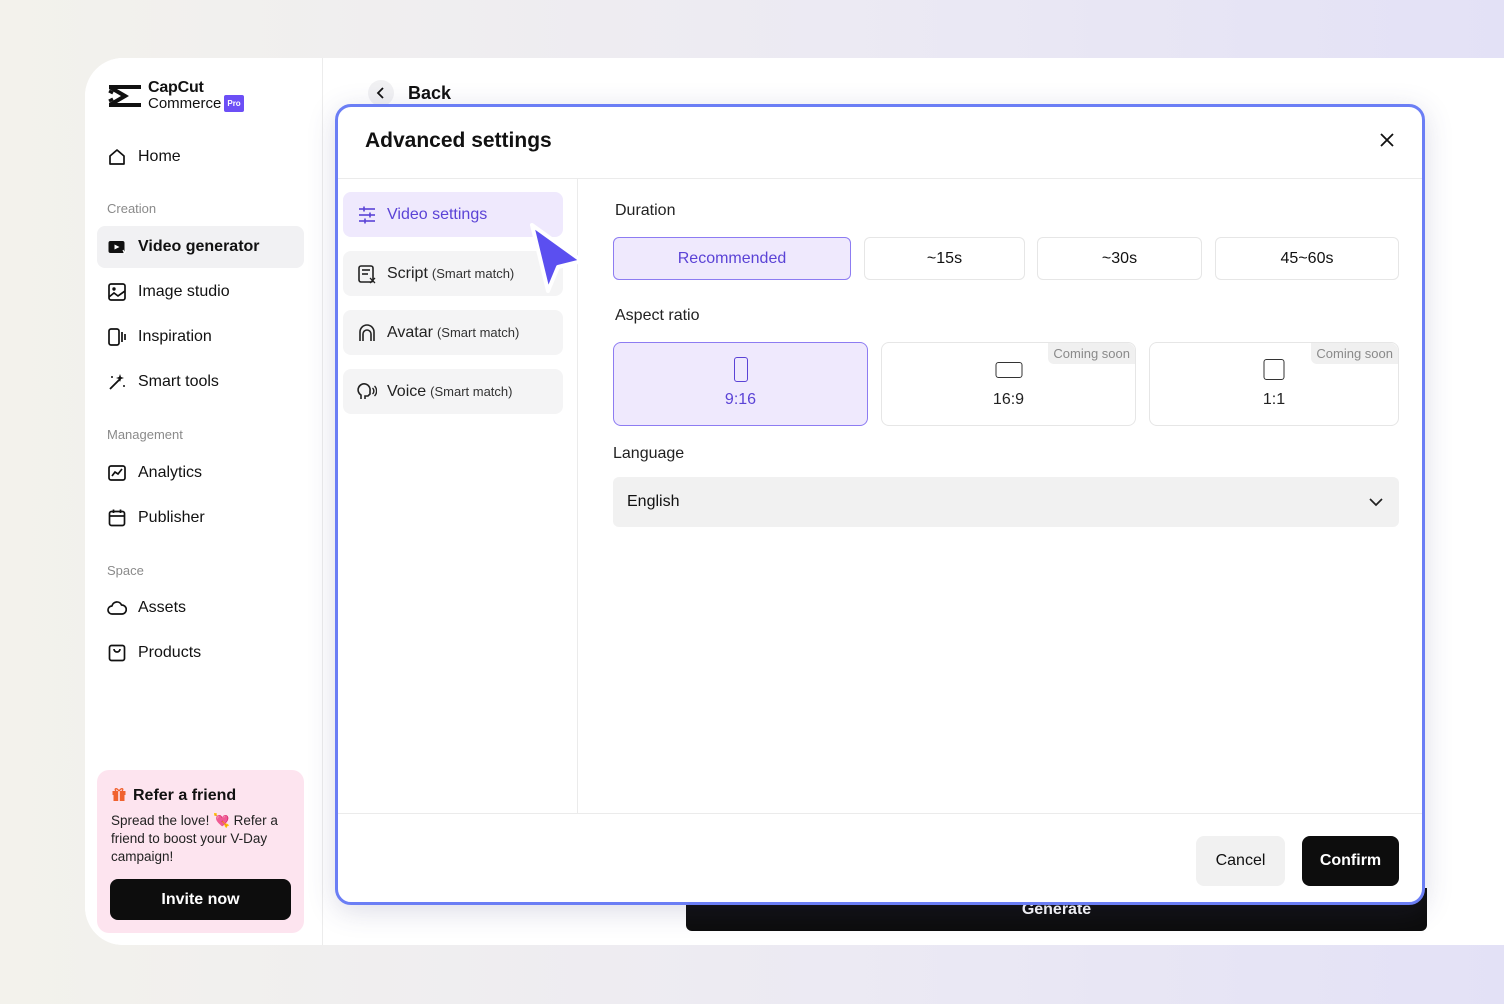  What do you see at coordinates (117, 157) in the screenshot?
I see `home-icon` at bounding box center [117, 157].